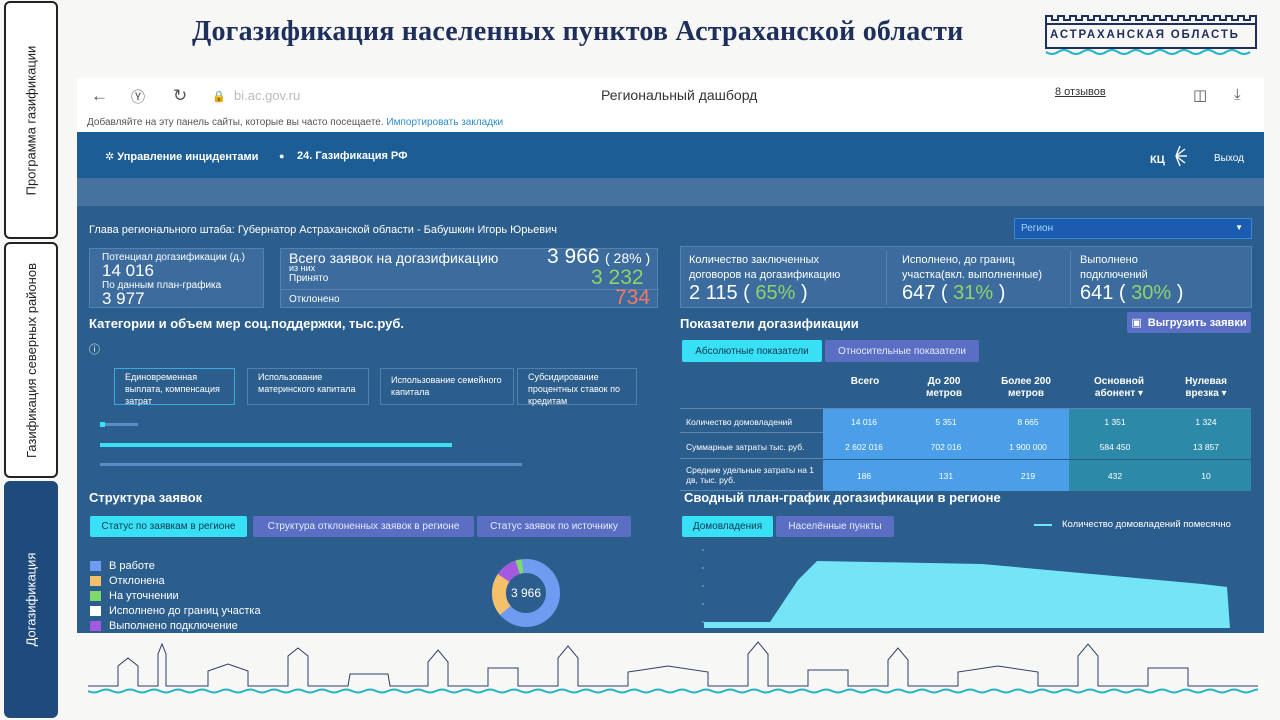 This screenshot has height=720, width=1280. What do you see at coordinates (1229, 158) in the screenshot?
I see `logout-link: Выход` at bounding box center [1229, 158].